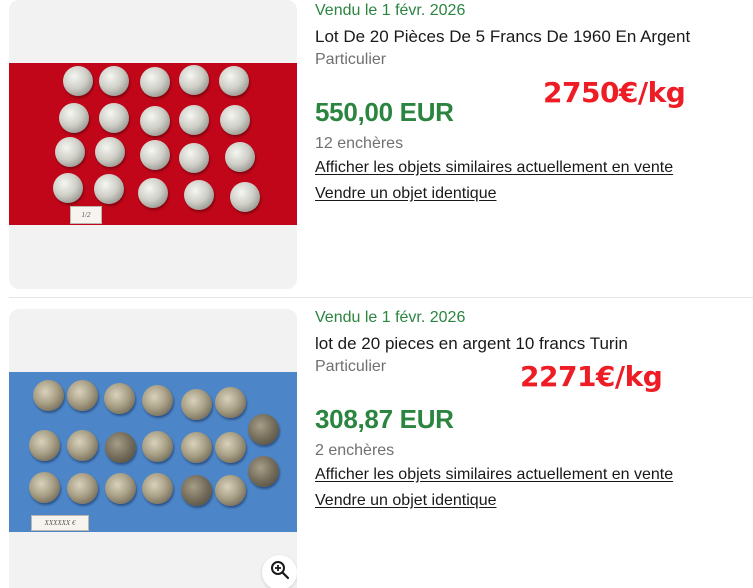 The image size is (753, 588). I want to click on zoom-in-icon, so click(280, 572).